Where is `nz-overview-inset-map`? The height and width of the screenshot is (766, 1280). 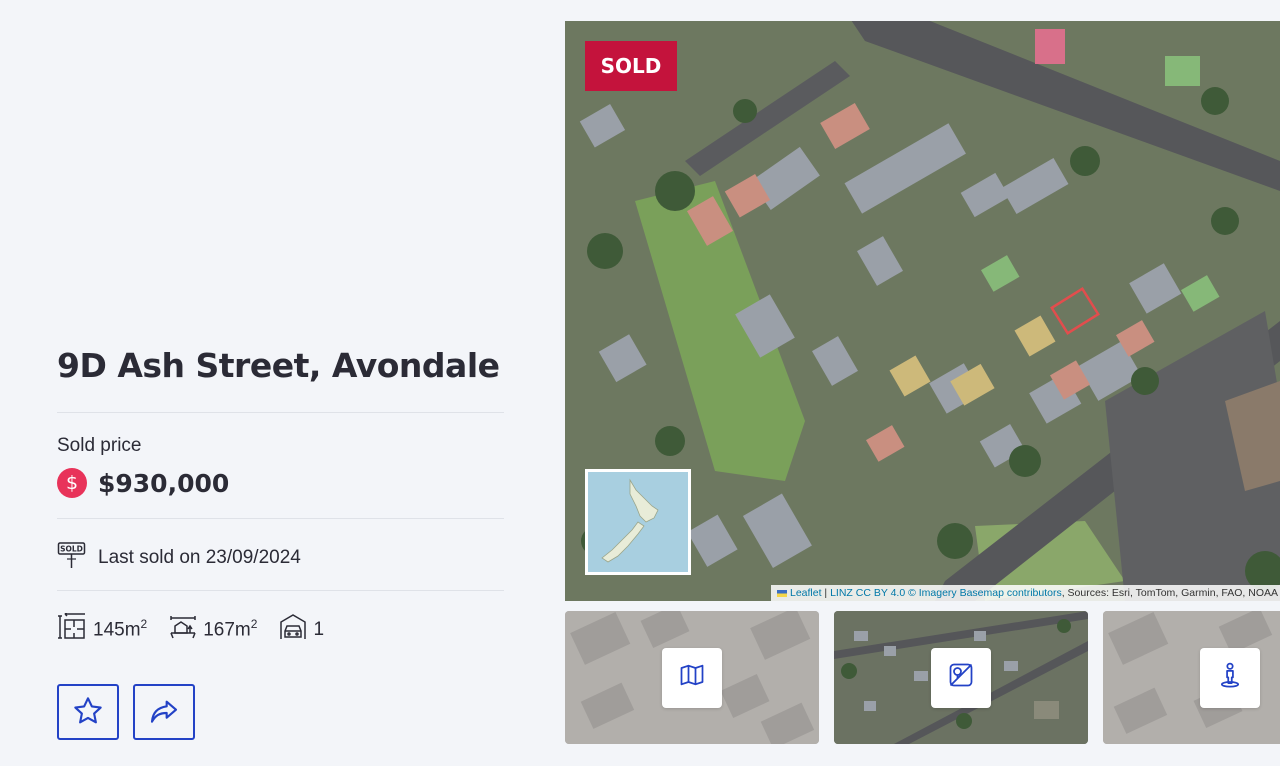 nz-overview-inset-map is located at coordinates (638, 522).